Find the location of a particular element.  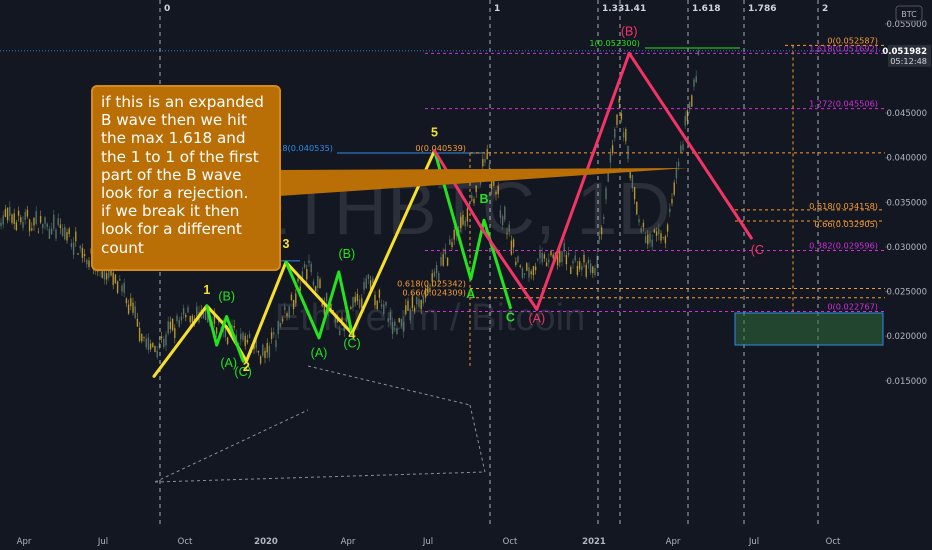

fib-time-label: 0 is located at coordinates (167, 9).